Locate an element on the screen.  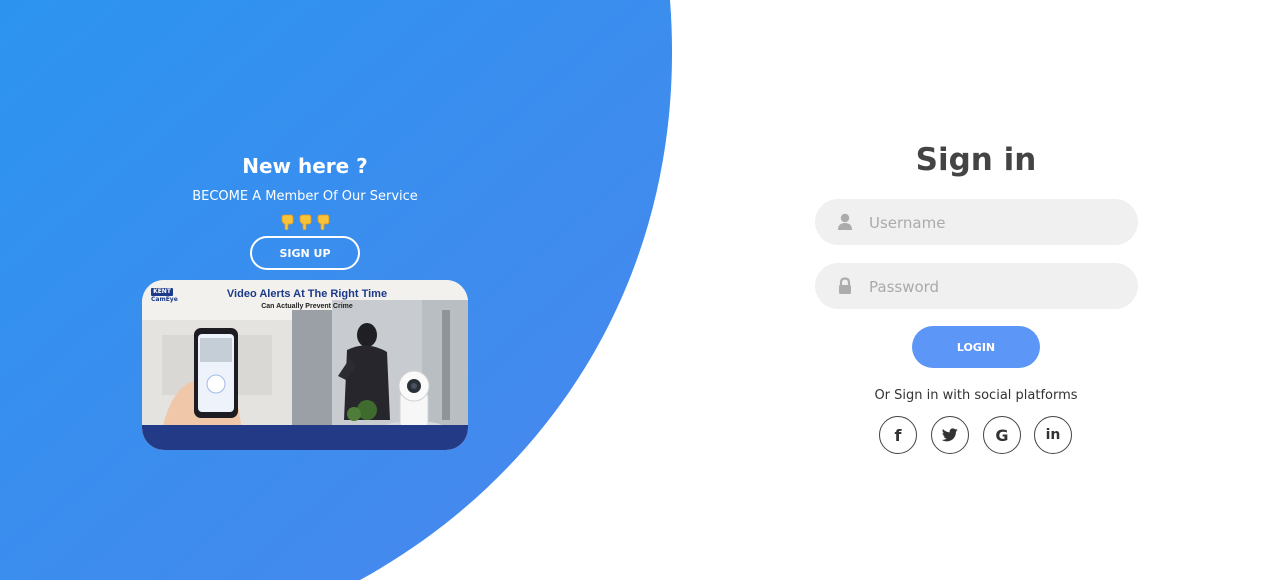
username-field is located at coordinates (976, 223).